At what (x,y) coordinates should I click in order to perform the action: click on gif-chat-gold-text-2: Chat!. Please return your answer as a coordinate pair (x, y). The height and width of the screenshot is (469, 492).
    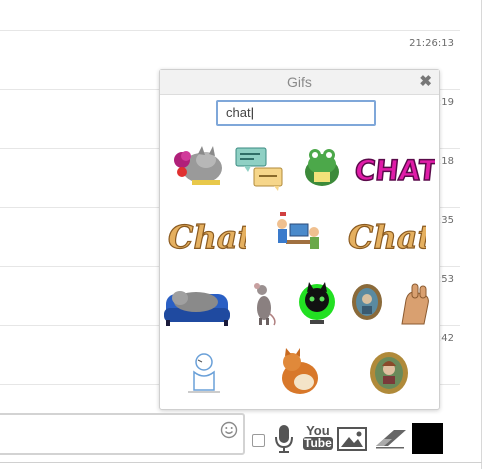
    Looking at the image, I should click on (396, 236).